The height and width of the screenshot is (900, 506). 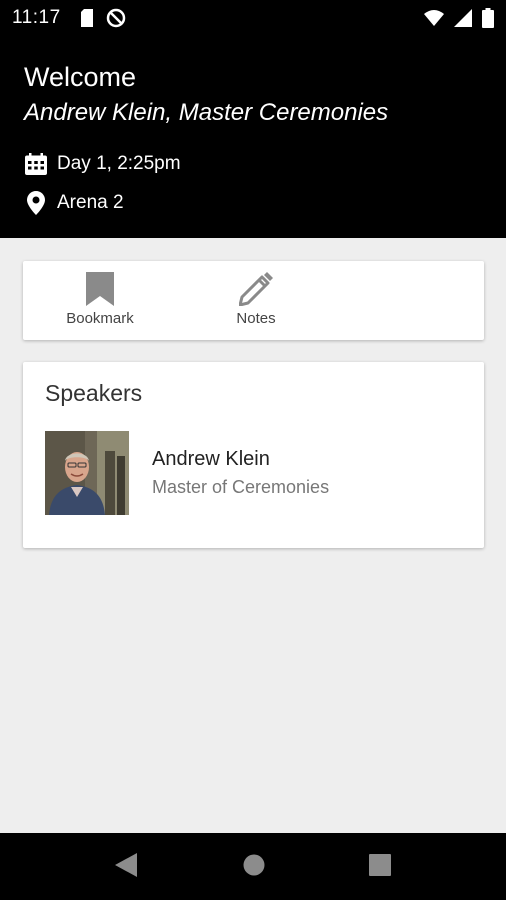 I want to click on session-time: Day 1, 2:25pm, so click(x=119, y=163).